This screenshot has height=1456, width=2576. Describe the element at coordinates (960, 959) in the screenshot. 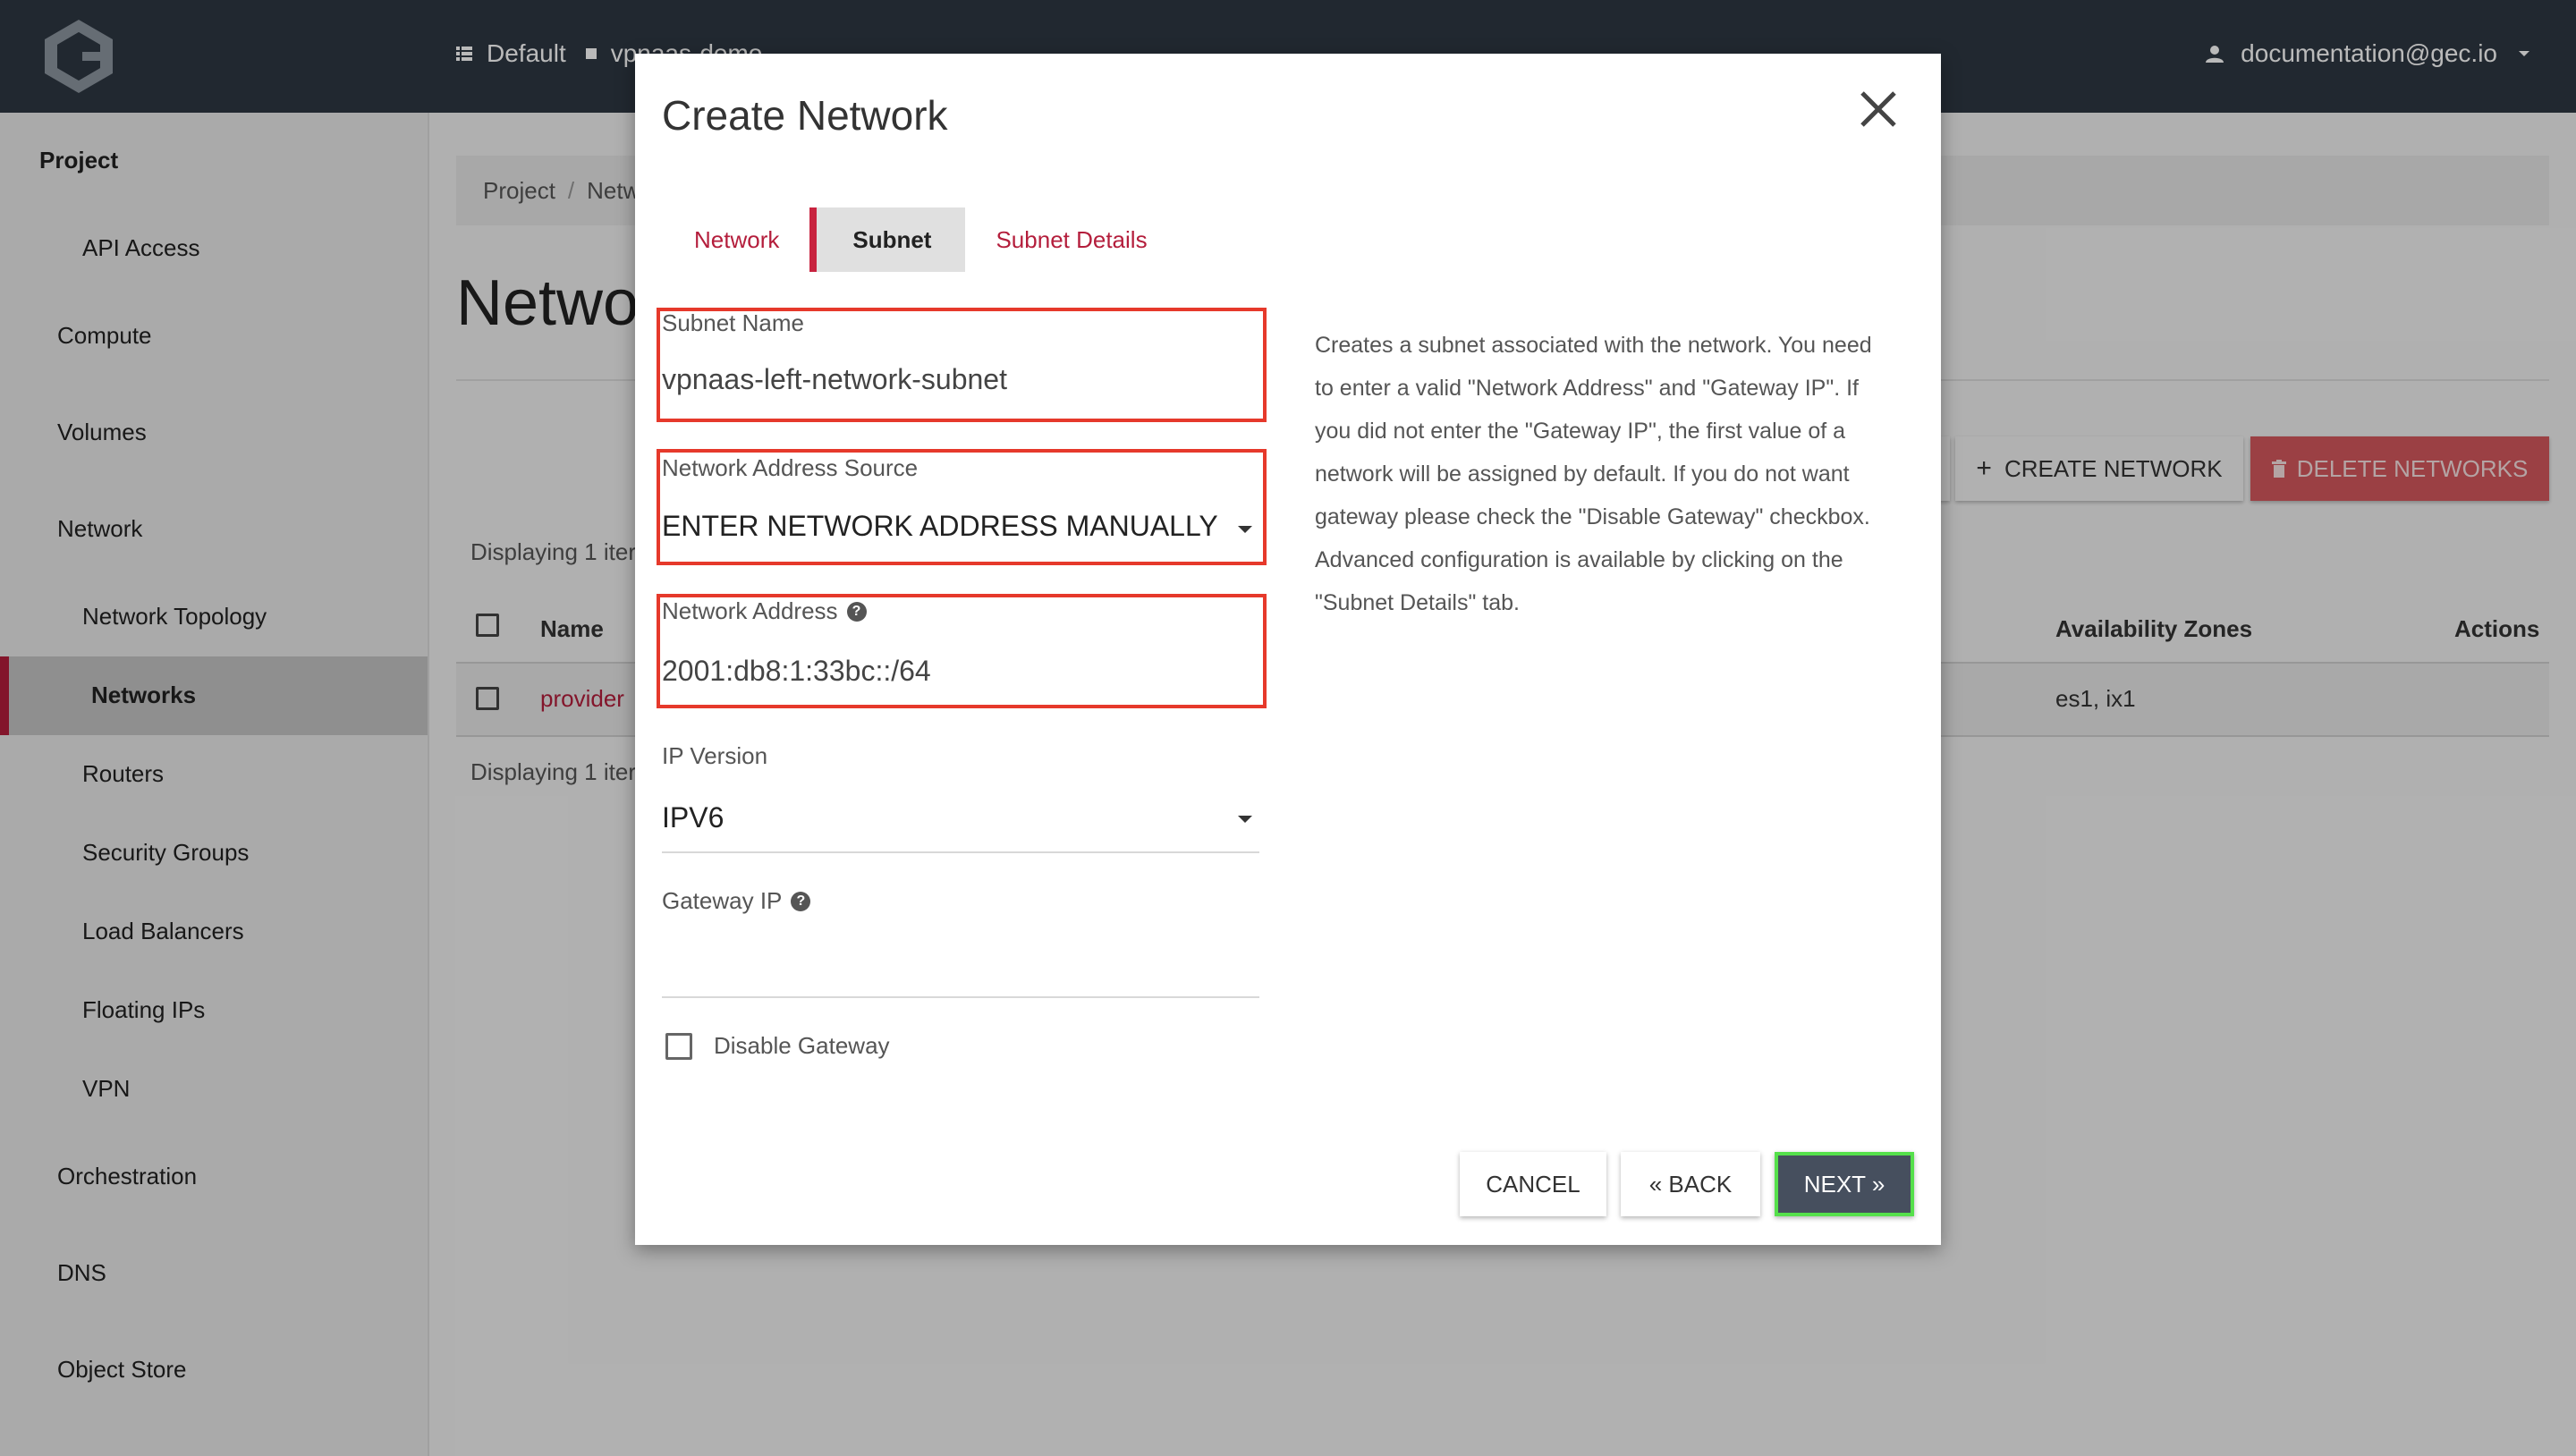

I see `gateway-ip-input` at that location.